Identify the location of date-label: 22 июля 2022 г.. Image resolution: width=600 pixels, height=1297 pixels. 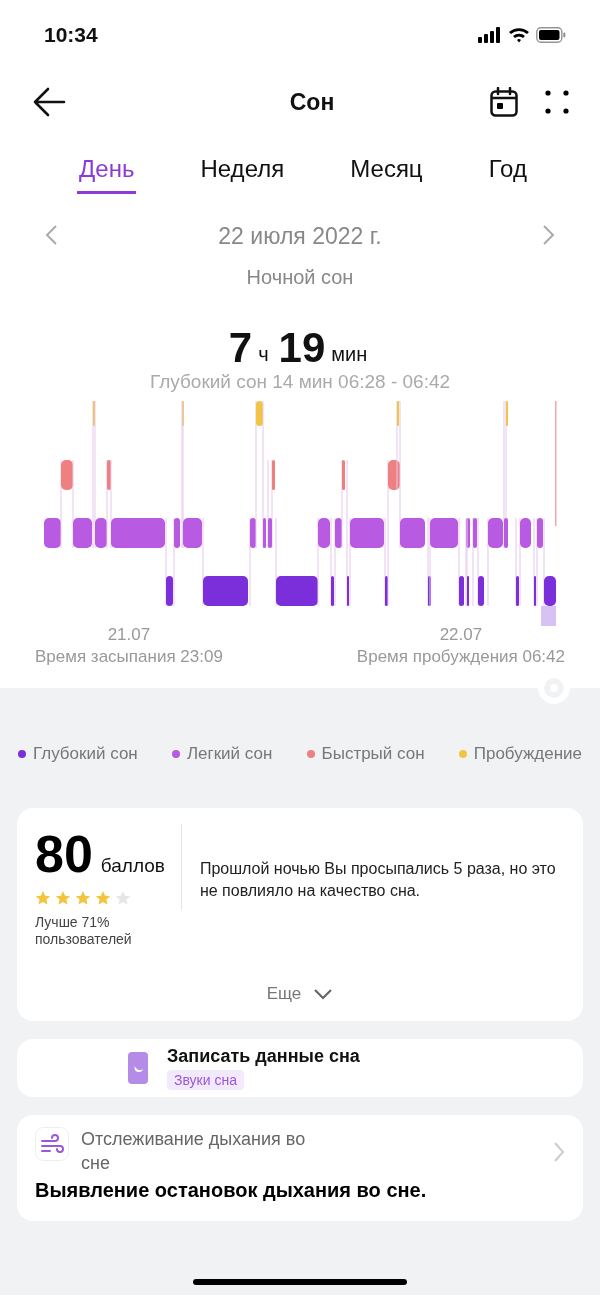
(300, 236).